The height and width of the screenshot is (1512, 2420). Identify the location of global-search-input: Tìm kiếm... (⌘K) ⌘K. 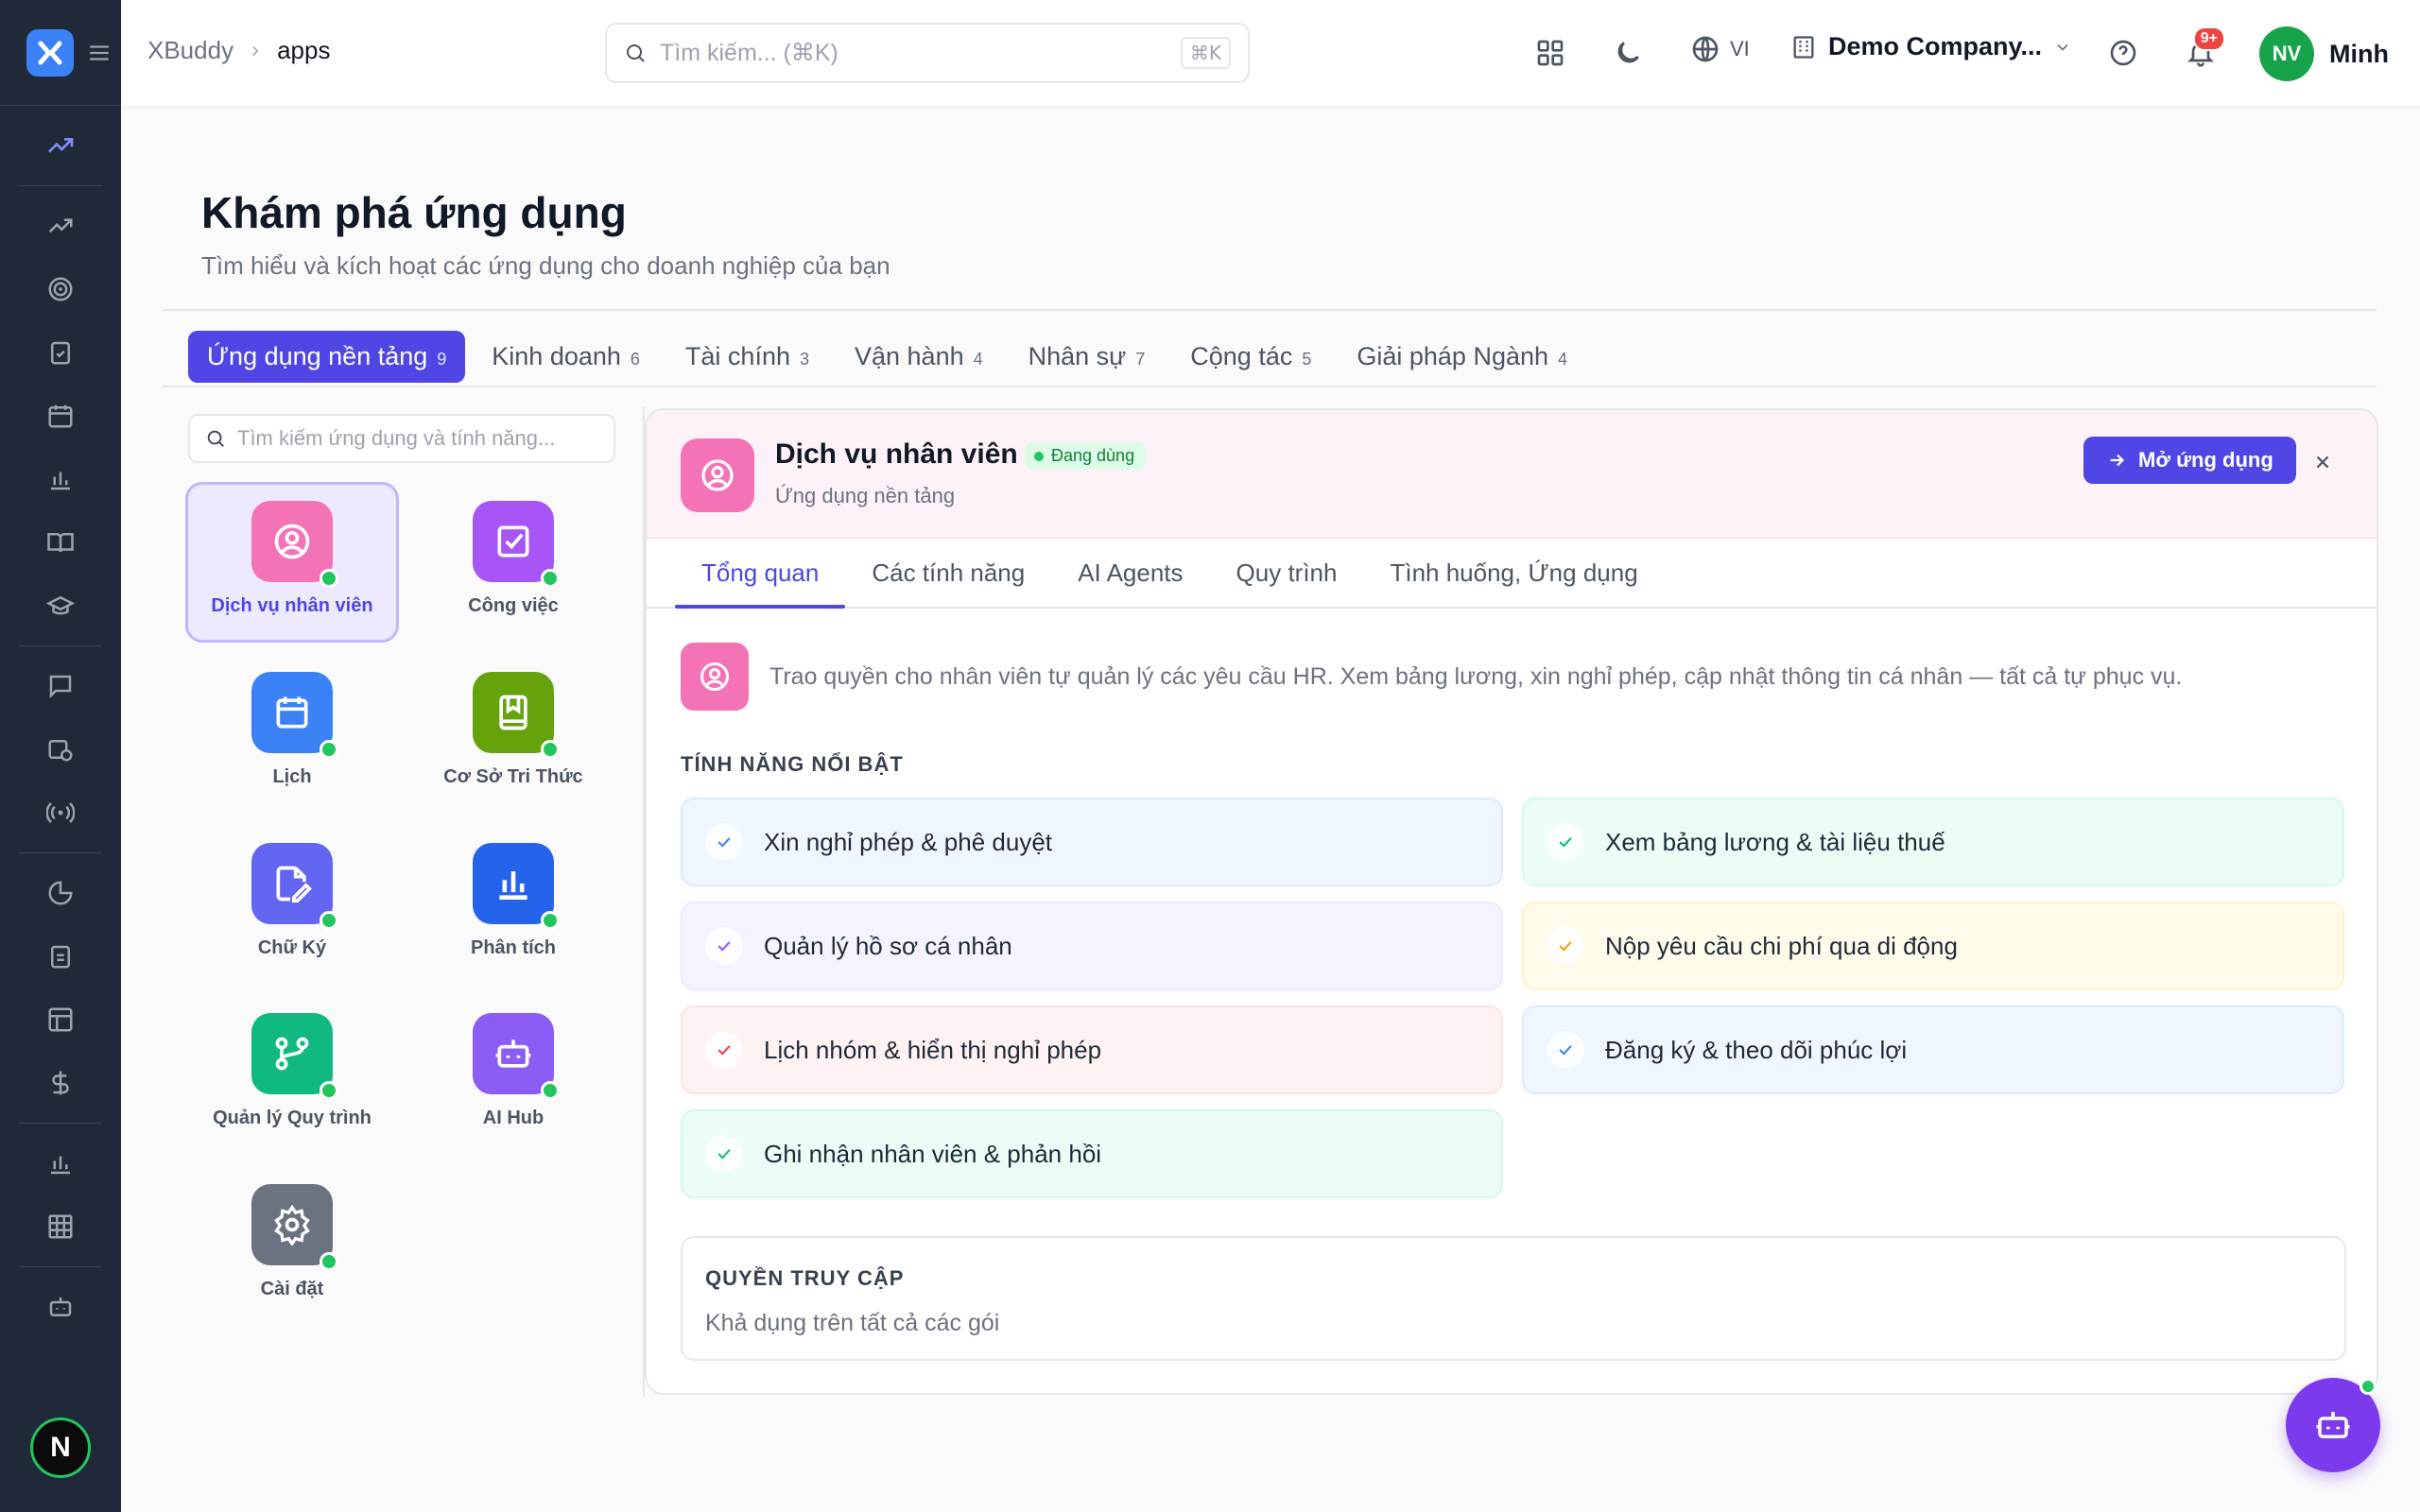
(927, 53).